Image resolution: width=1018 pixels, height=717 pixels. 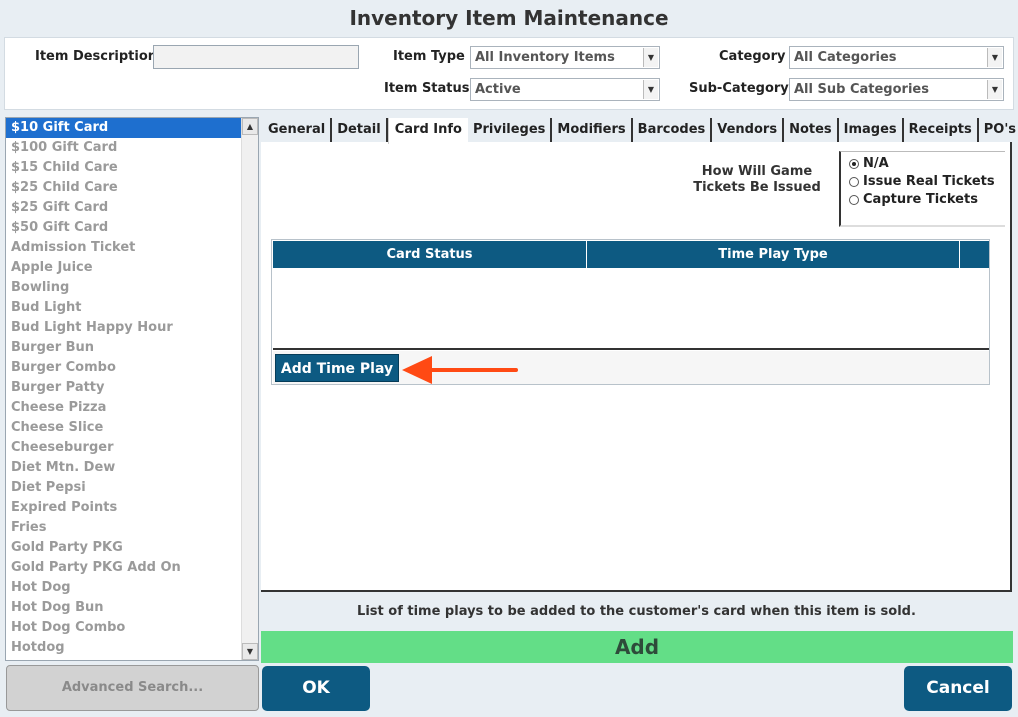 I want to click on category-label: Category, so click(x=752, y=56).